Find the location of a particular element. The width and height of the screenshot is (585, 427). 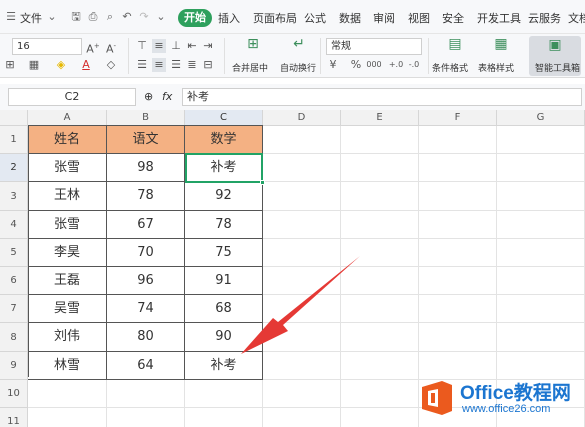

table-cell: 75 is located at coordinates (224, 253).